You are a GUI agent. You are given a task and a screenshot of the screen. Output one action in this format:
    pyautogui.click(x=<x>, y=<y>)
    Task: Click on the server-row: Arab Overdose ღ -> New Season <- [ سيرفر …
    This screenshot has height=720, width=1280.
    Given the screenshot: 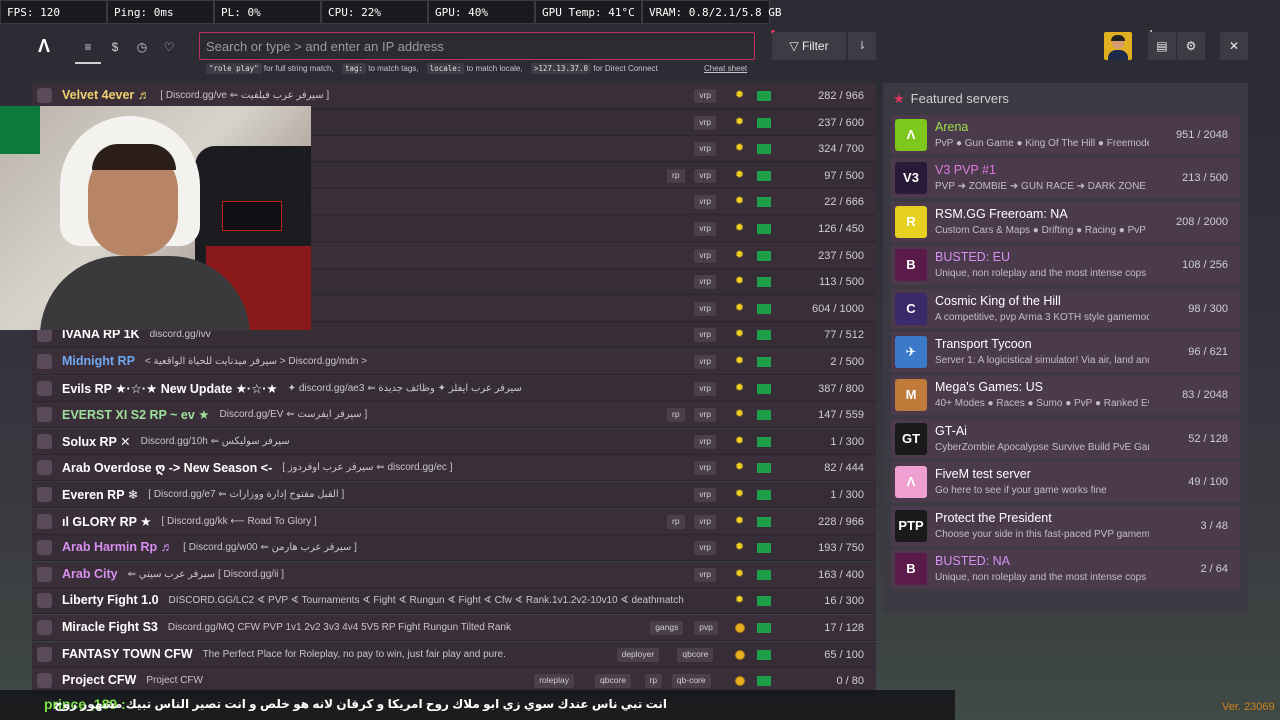 What is the action you would take?
    pyautogui.click(x=454, y=468)
    